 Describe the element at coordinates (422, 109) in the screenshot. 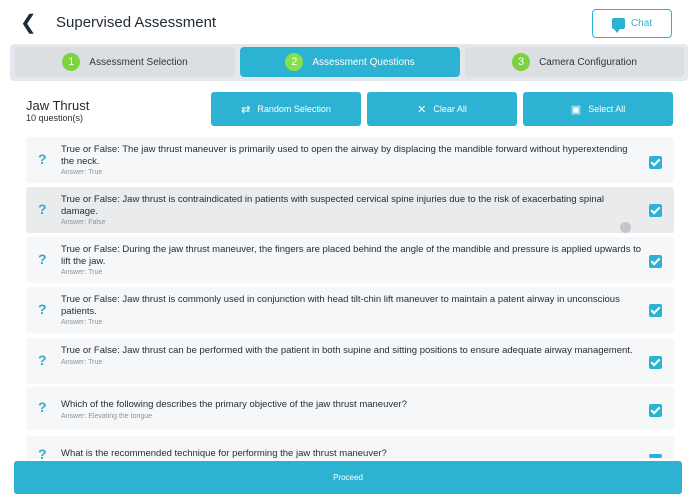

I see `close-icon: ✕` at that location.